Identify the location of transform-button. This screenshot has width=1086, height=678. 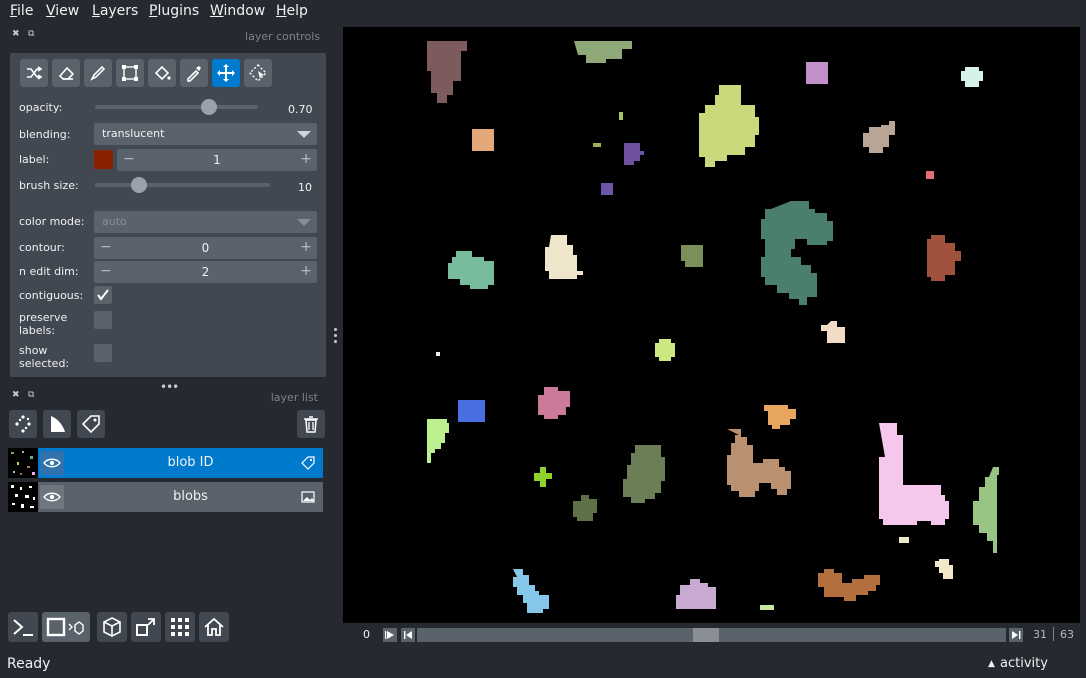
(130, 73).